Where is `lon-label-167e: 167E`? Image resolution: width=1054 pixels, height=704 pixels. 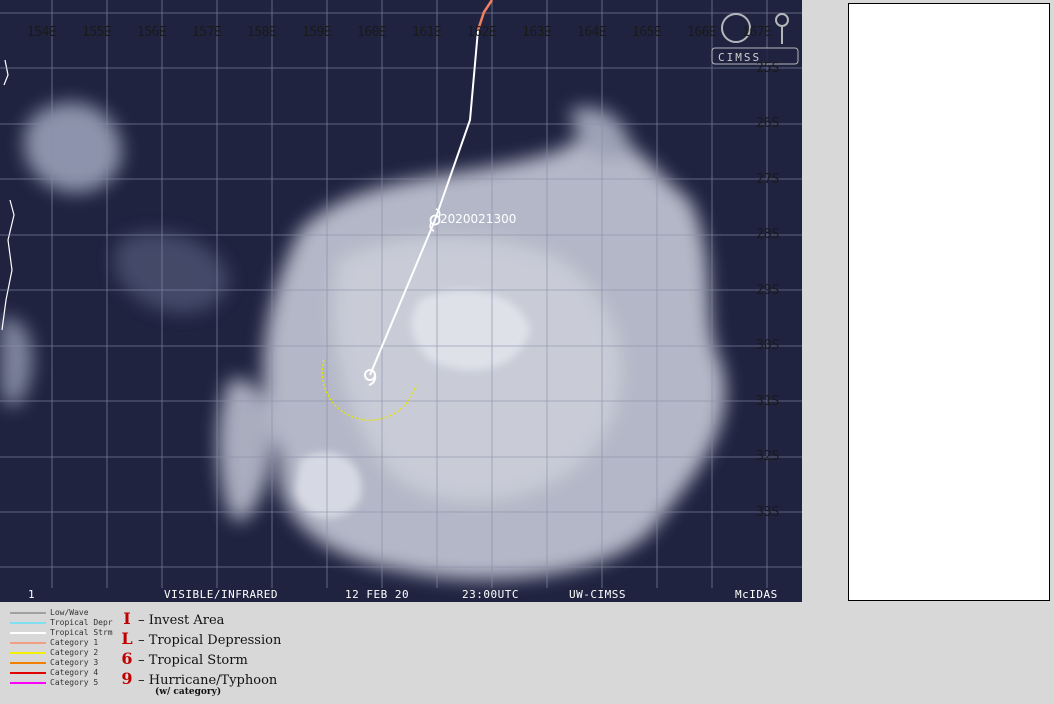
lon-label-167e: 167E is located at coordinates (757, 32).